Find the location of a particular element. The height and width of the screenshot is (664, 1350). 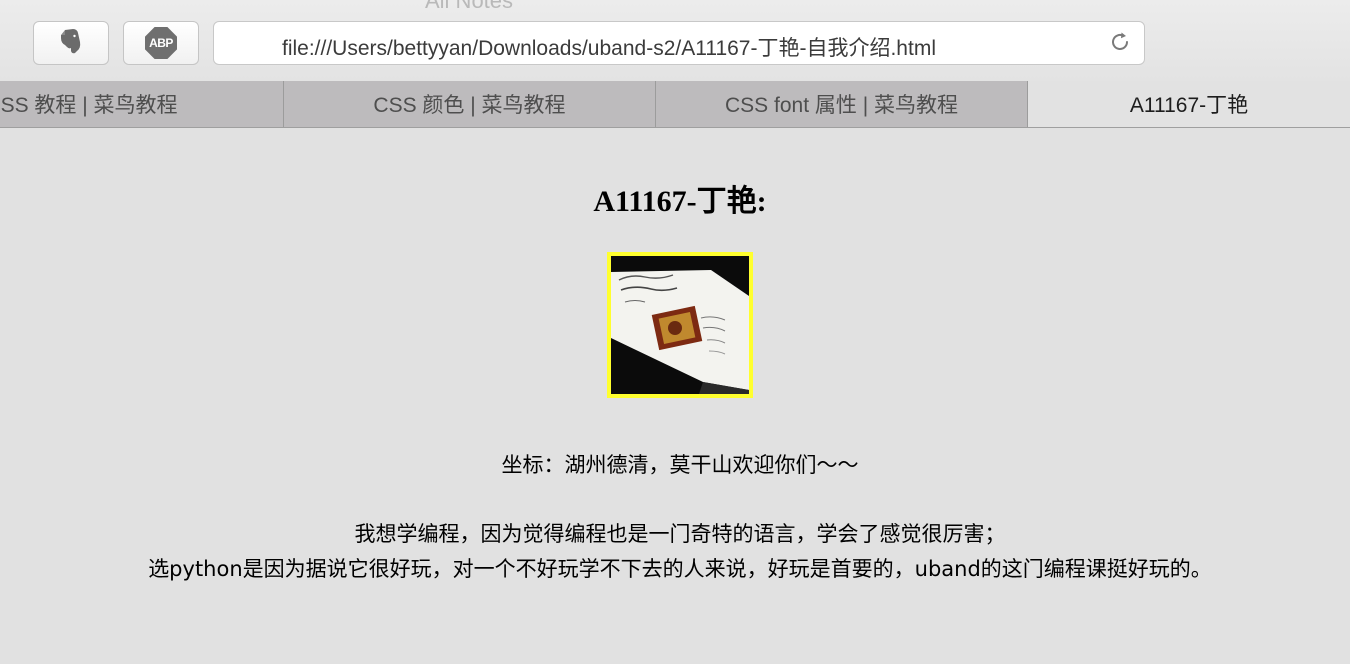

tab-css-tutorial: CSS 教程 | 菜鸟教程 is located at coordinates (142, 104).